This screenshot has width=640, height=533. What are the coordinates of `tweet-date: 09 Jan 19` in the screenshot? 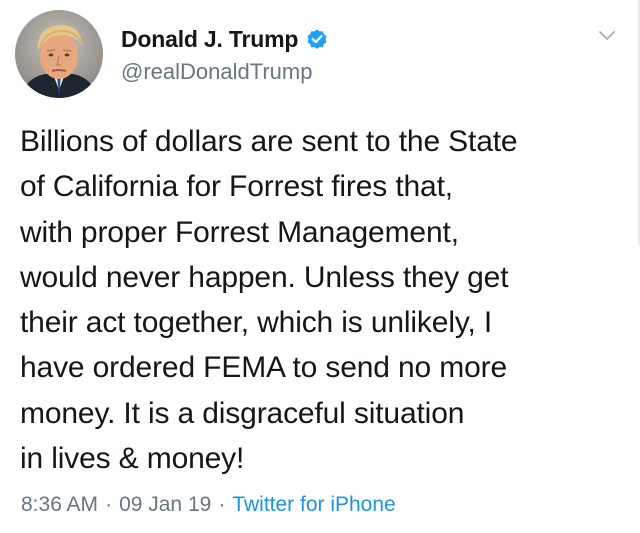 It's located at (165, 504).